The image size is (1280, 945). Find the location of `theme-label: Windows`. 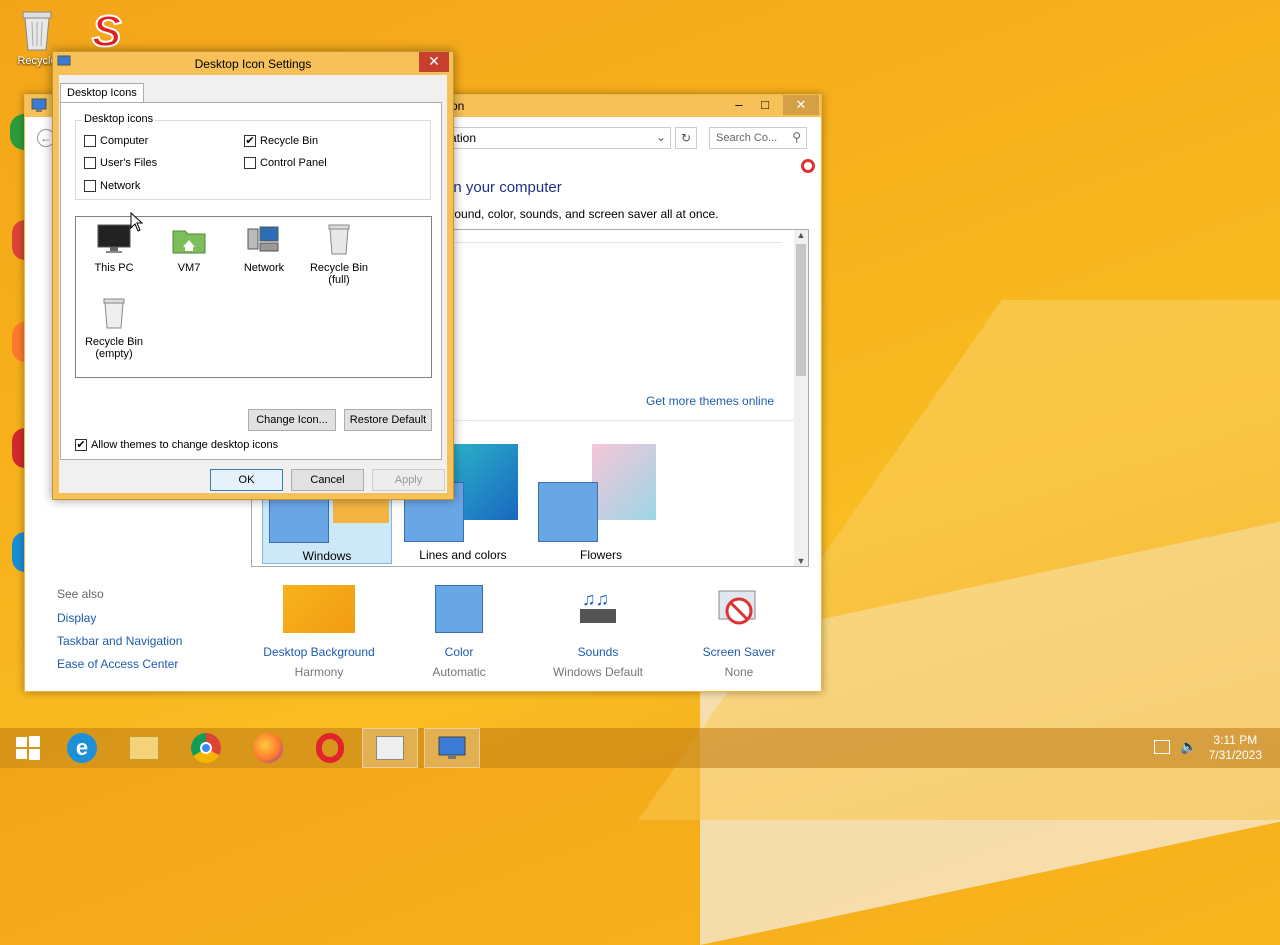

theme-label: Windows is located at coordinates (327, 556).